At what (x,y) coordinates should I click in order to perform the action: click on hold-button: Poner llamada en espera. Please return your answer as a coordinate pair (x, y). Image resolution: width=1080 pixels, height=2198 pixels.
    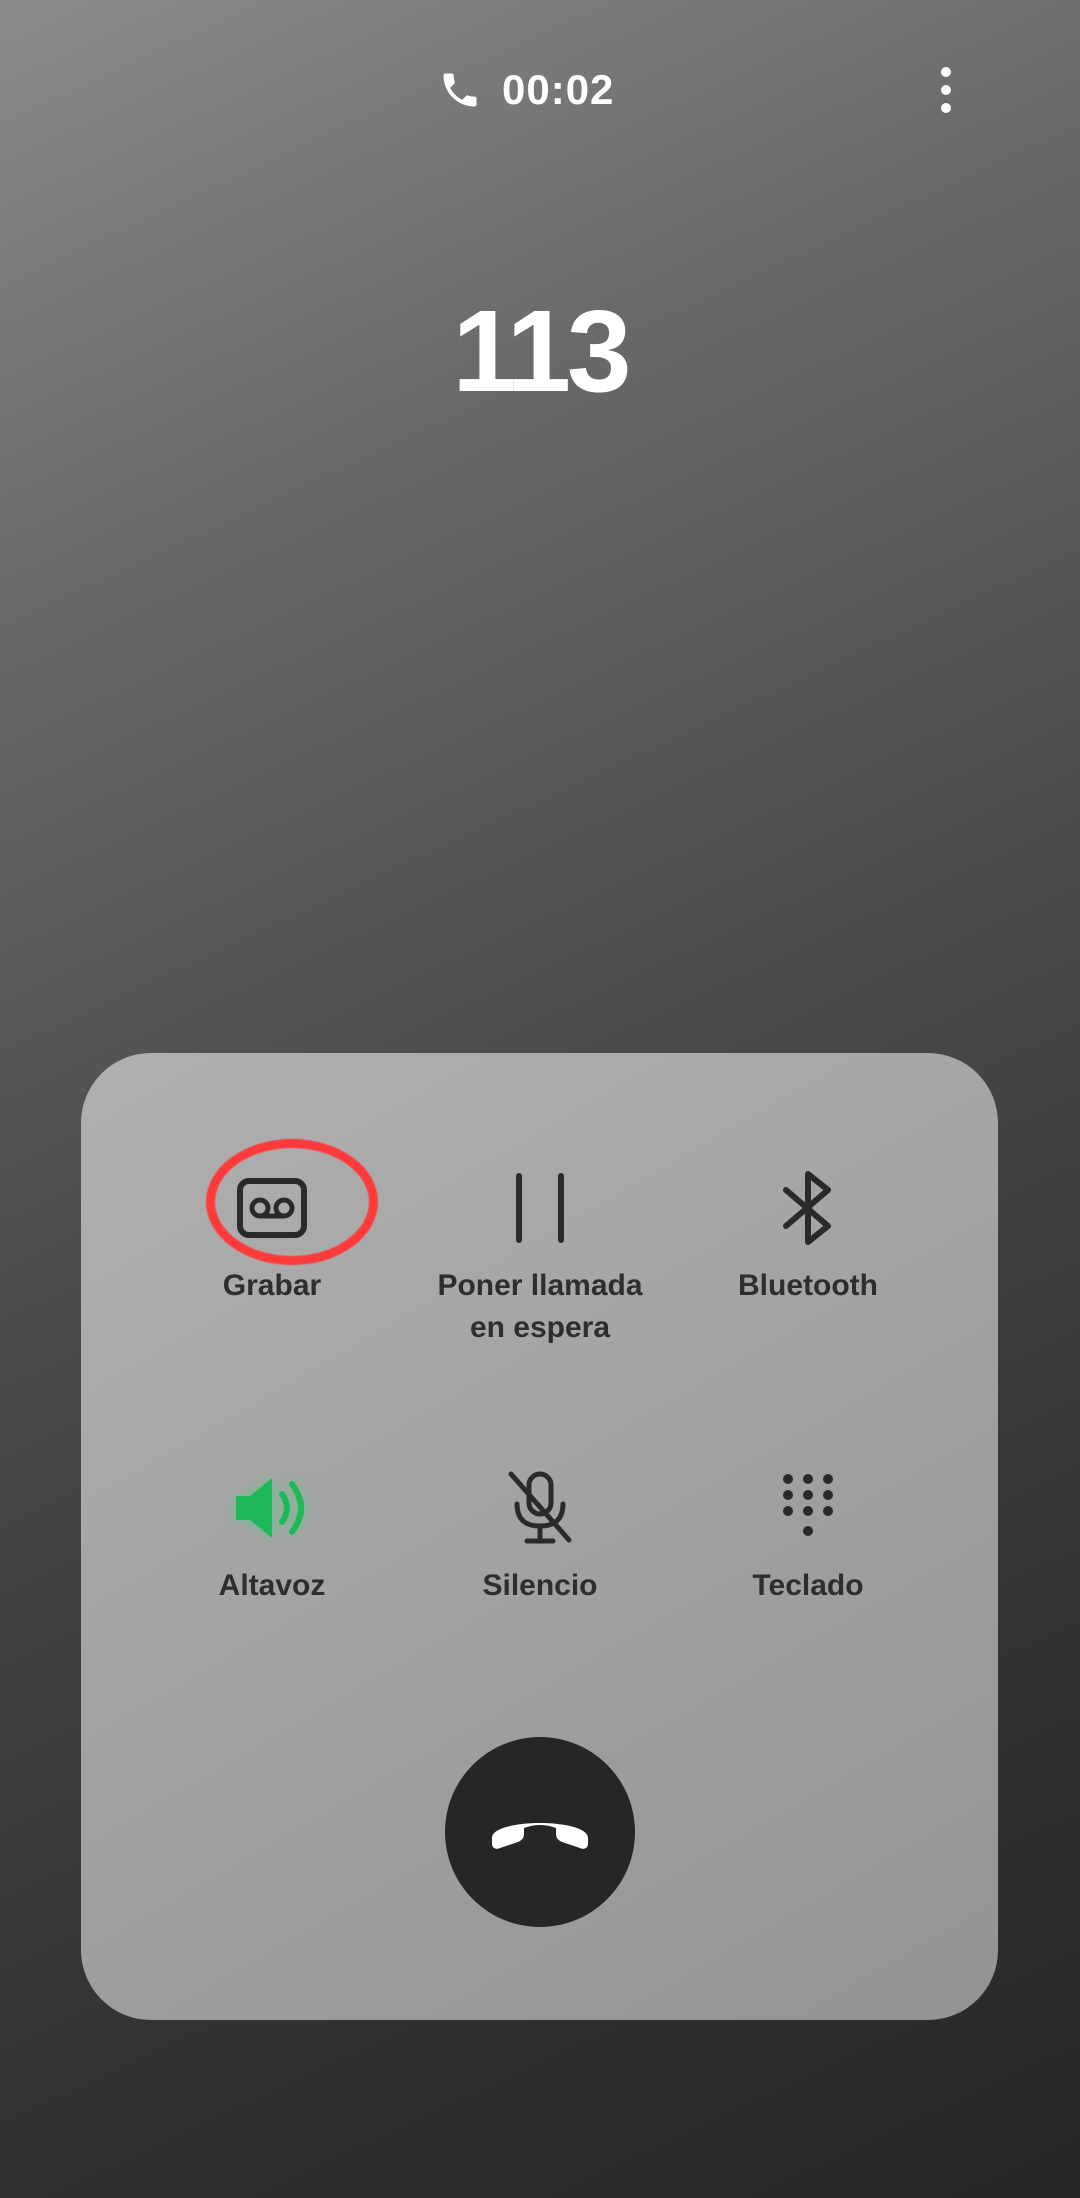
    Looking at the image, I should click on (540, 1251).